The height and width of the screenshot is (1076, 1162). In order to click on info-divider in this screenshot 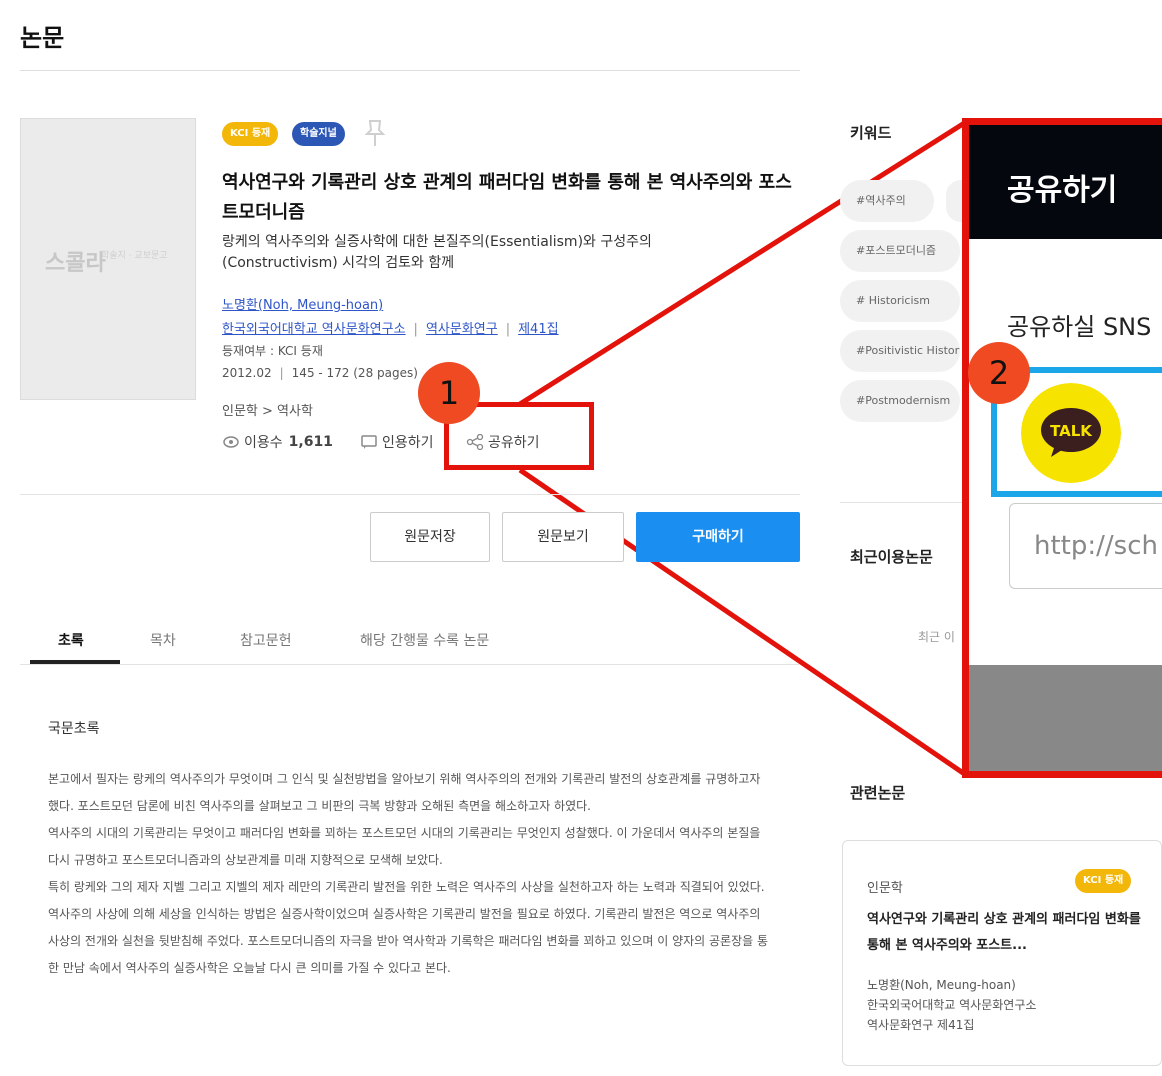, I will do `click(410, 494)`.